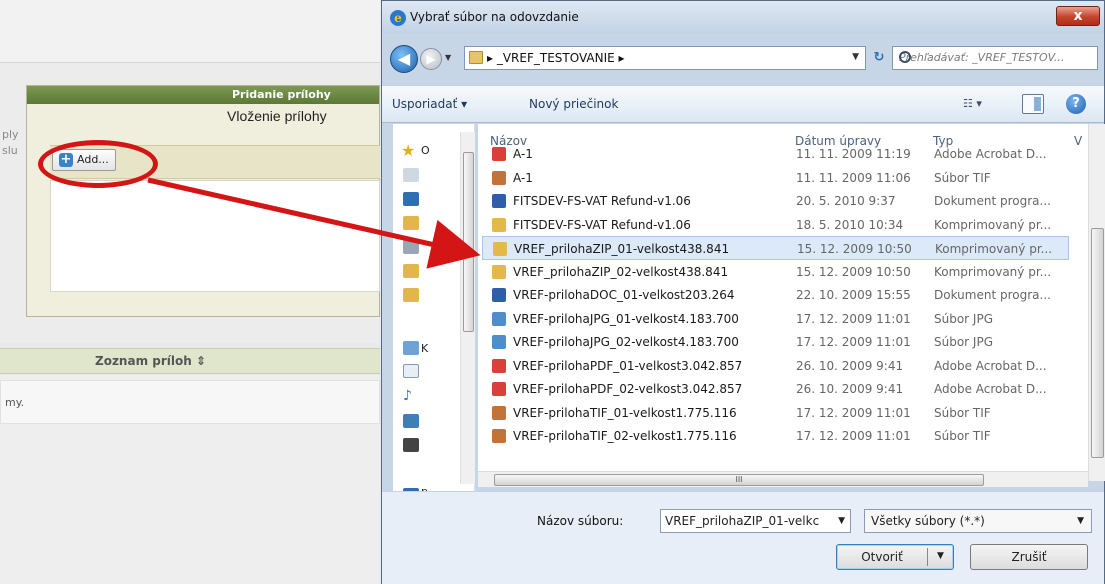 The width and height of the screenshot is (1105, 584). What do you see at coordinates (15, 402) in the screenshot?
I see `background-notice-text: my.` at bounding box center [15, 402].